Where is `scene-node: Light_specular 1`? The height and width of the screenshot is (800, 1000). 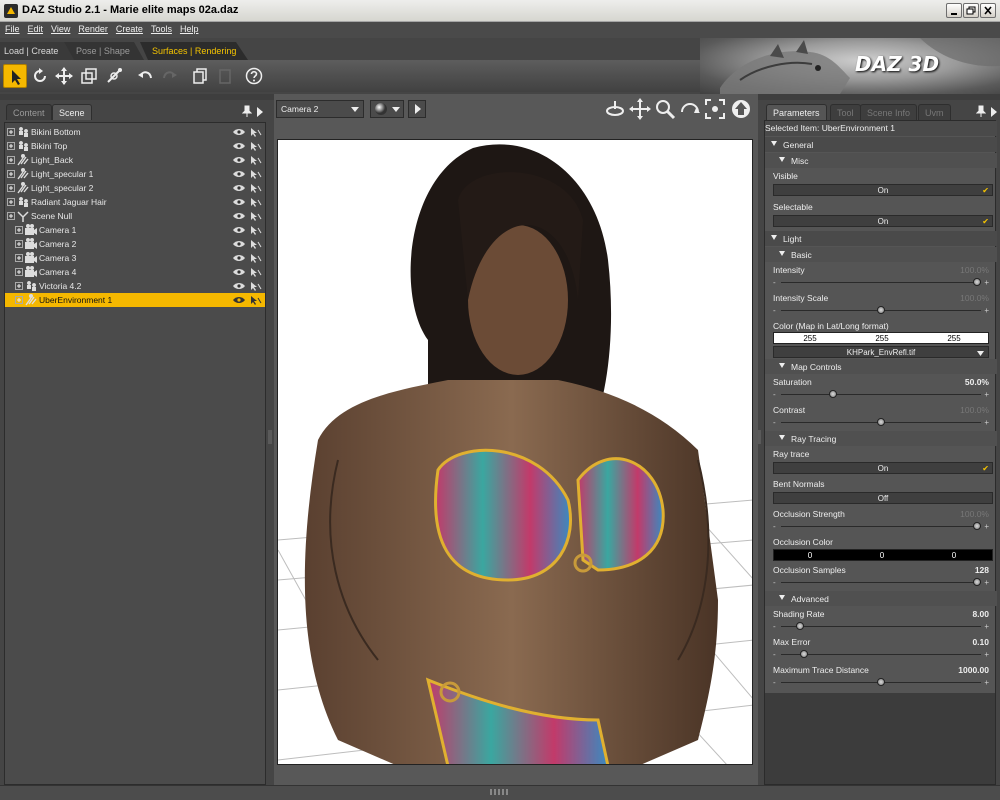 scene-node: Light_specular 1 is located at coordinates (135, 174).